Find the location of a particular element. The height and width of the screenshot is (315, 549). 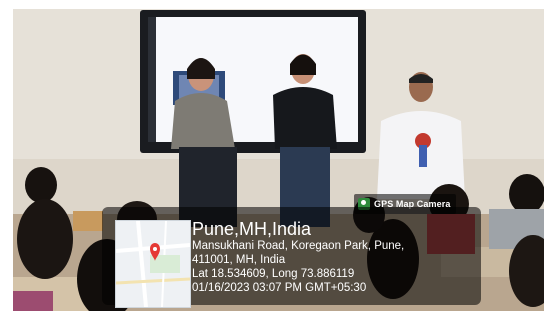

coordinates: Lat 18.534609, Long 73.886119 is located at coordinates (273, 274).